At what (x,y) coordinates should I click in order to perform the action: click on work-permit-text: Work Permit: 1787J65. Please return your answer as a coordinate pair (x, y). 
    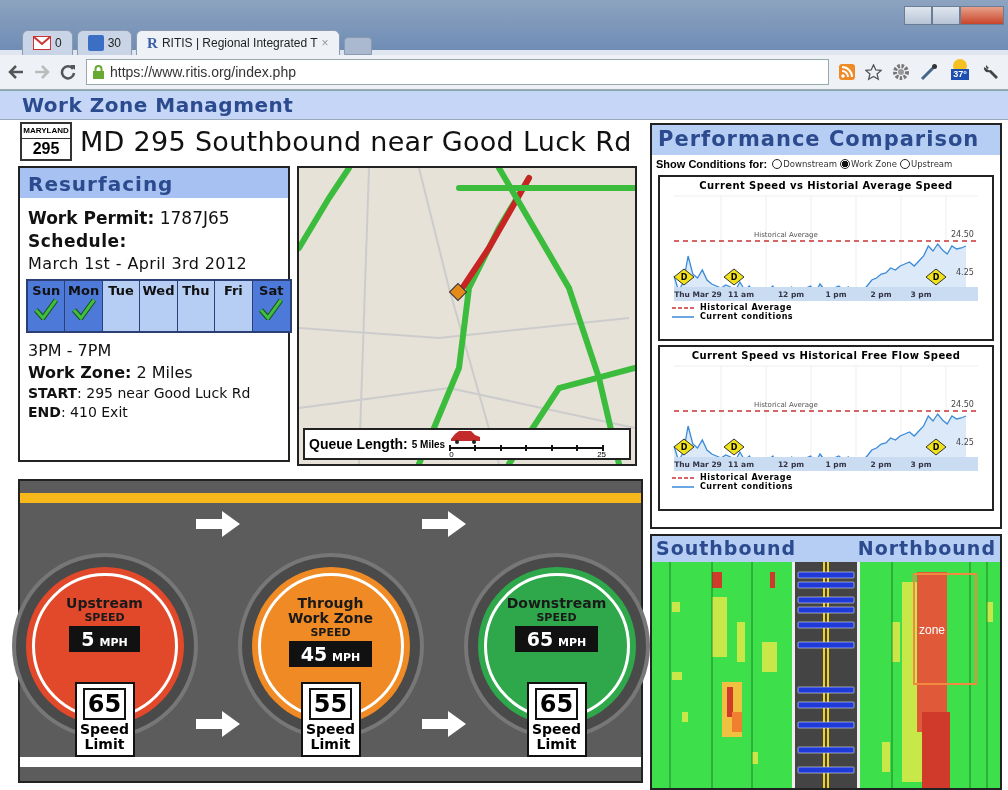
    Looking at the image, I should click on (129, 218).